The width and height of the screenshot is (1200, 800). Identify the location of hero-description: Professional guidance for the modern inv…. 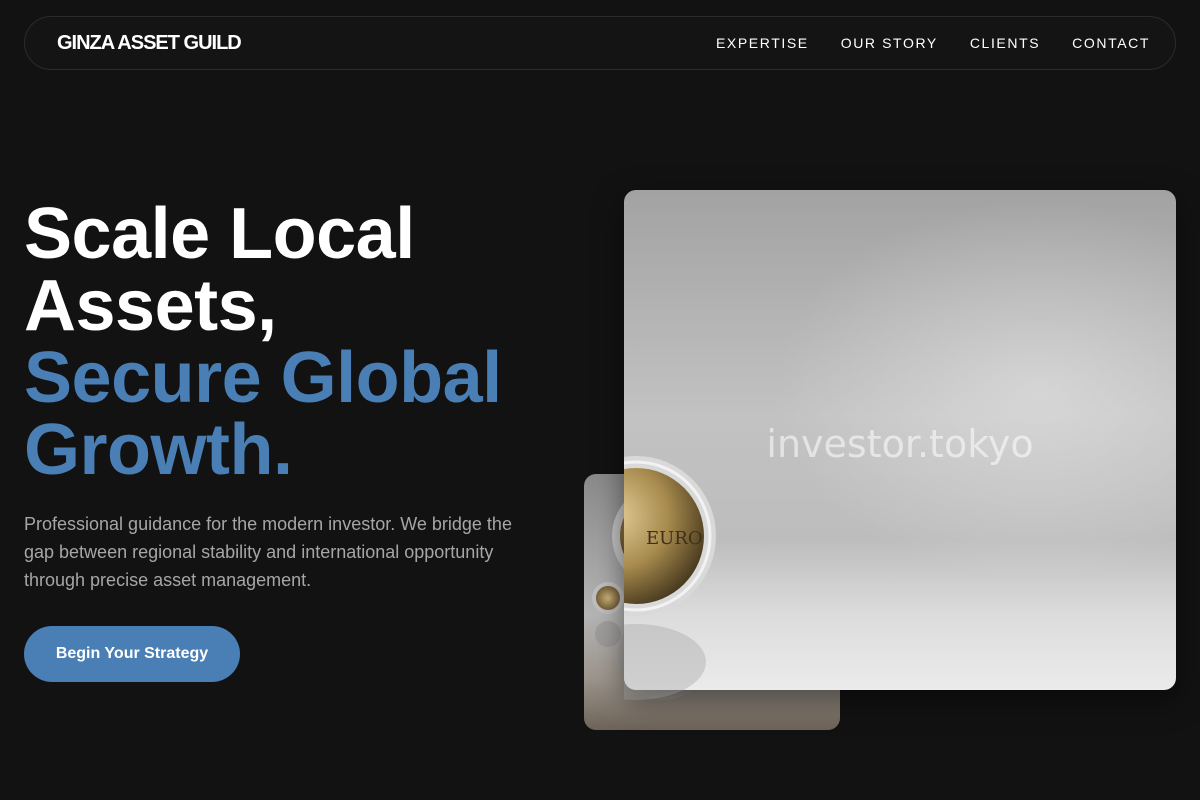
(268, 552).